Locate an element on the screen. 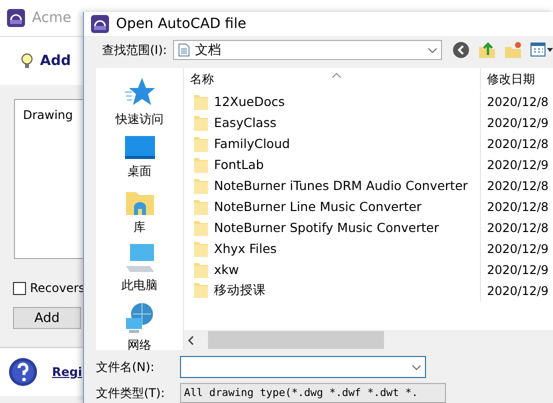 Image resolution: width=553 pixels, height=403 pixels. column-header: 名称 is located at coordinates (202, 79).